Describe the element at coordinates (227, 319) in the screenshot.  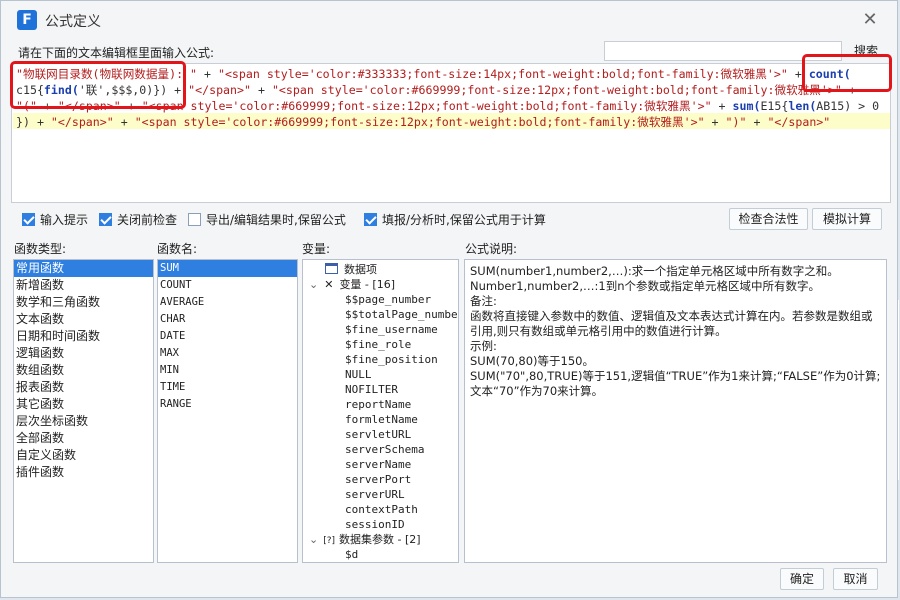
I see `function-name-item: CHAR` at that location.